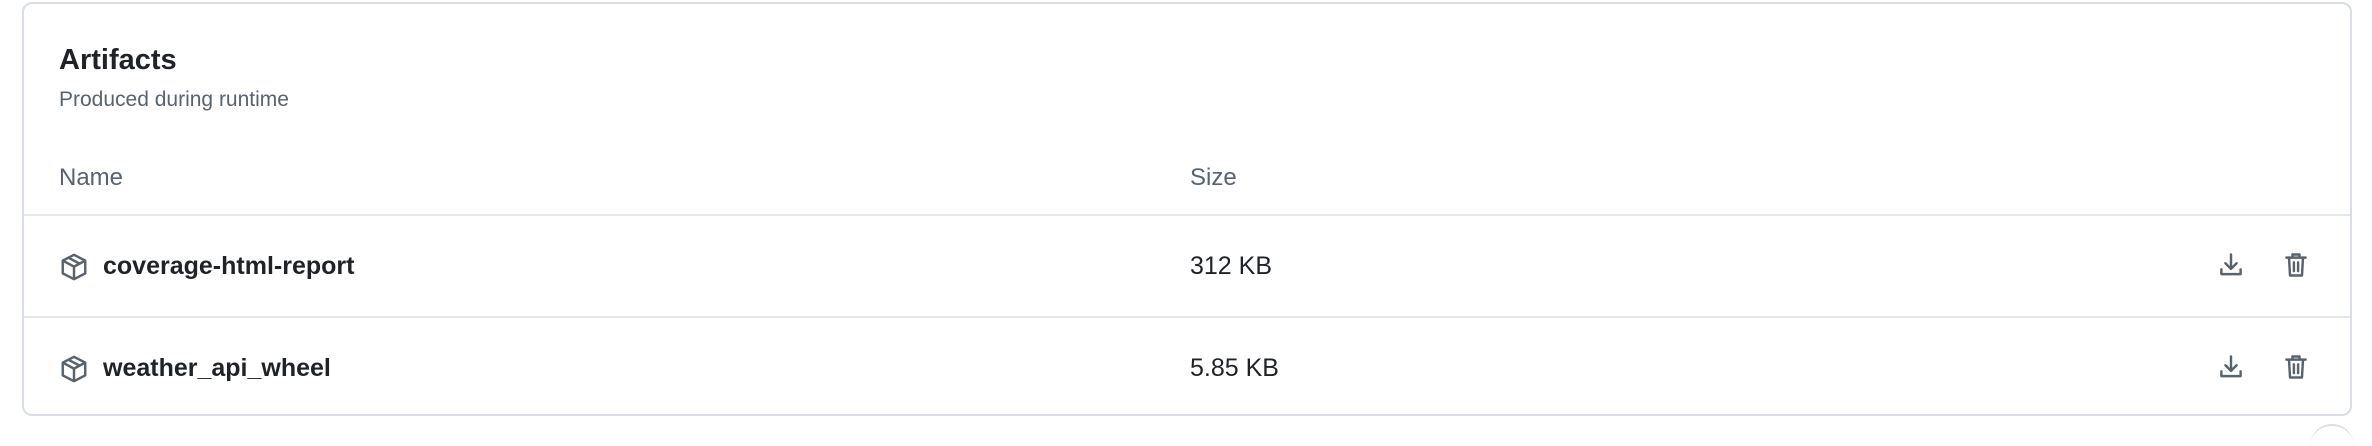 The image size is (2372, 446). Describe the element at coordinates (91, 177) in the screenshot. I see `column-header-name: Name` at that location.